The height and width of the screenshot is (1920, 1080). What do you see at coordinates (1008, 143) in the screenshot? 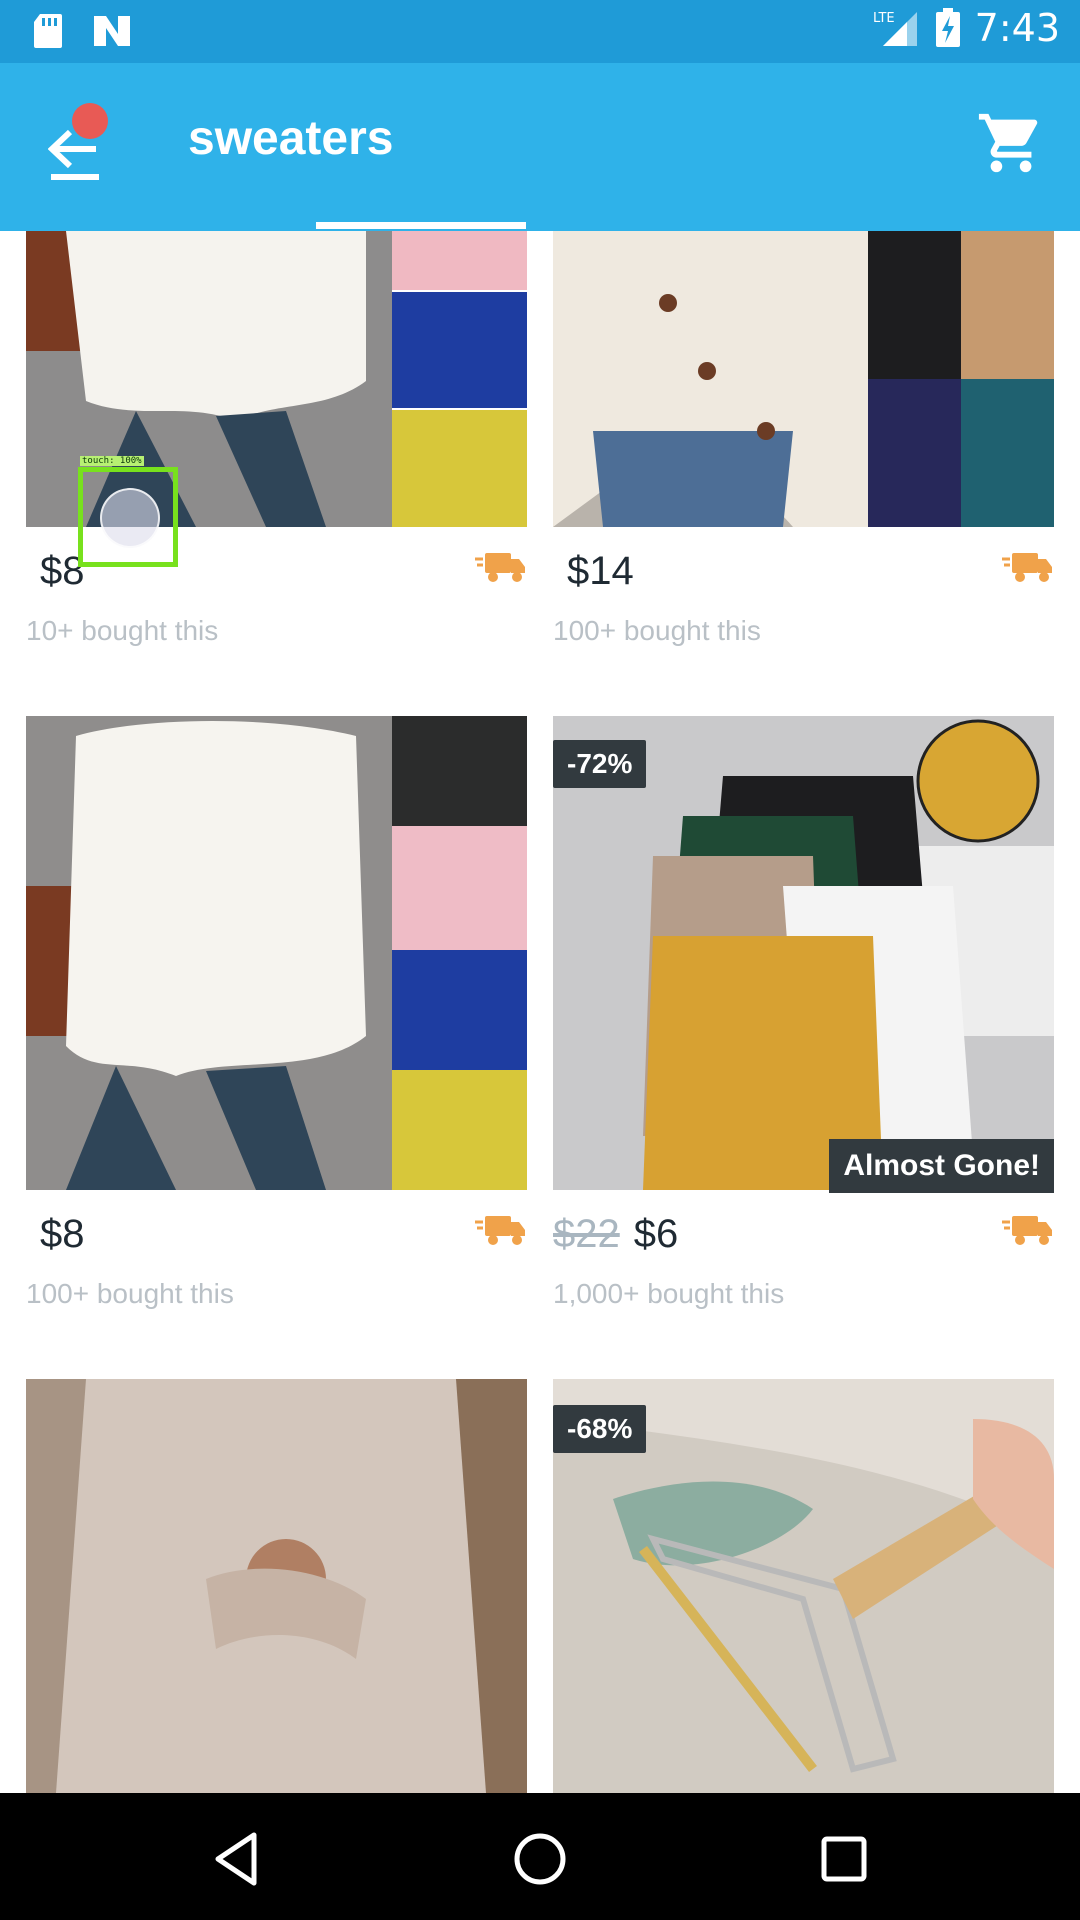
I see `cart-icon` at bounding box center [1008, 143].